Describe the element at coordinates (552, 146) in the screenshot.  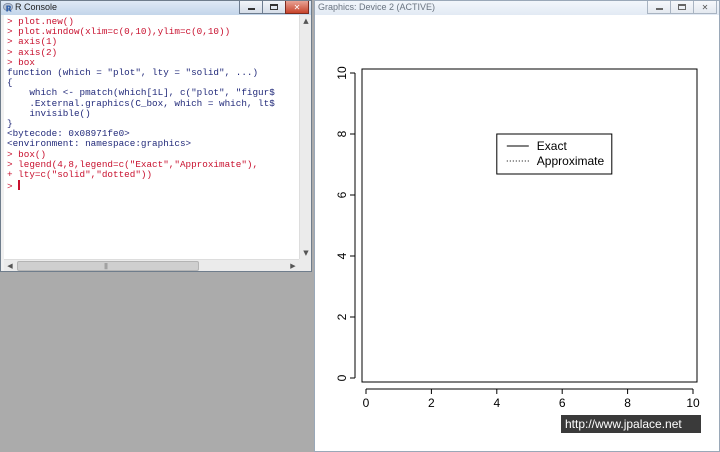
I see `legend-label: Exact` at that location.